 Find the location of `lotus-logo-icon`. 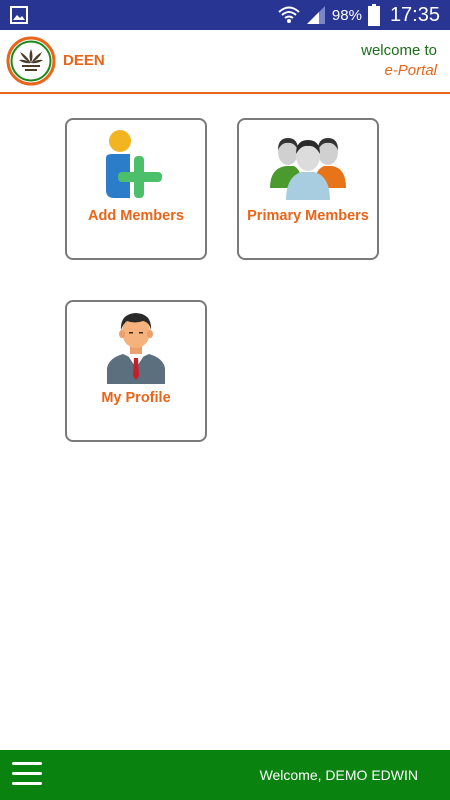

lotus-logo-icon is located at coordinates (31, 61).